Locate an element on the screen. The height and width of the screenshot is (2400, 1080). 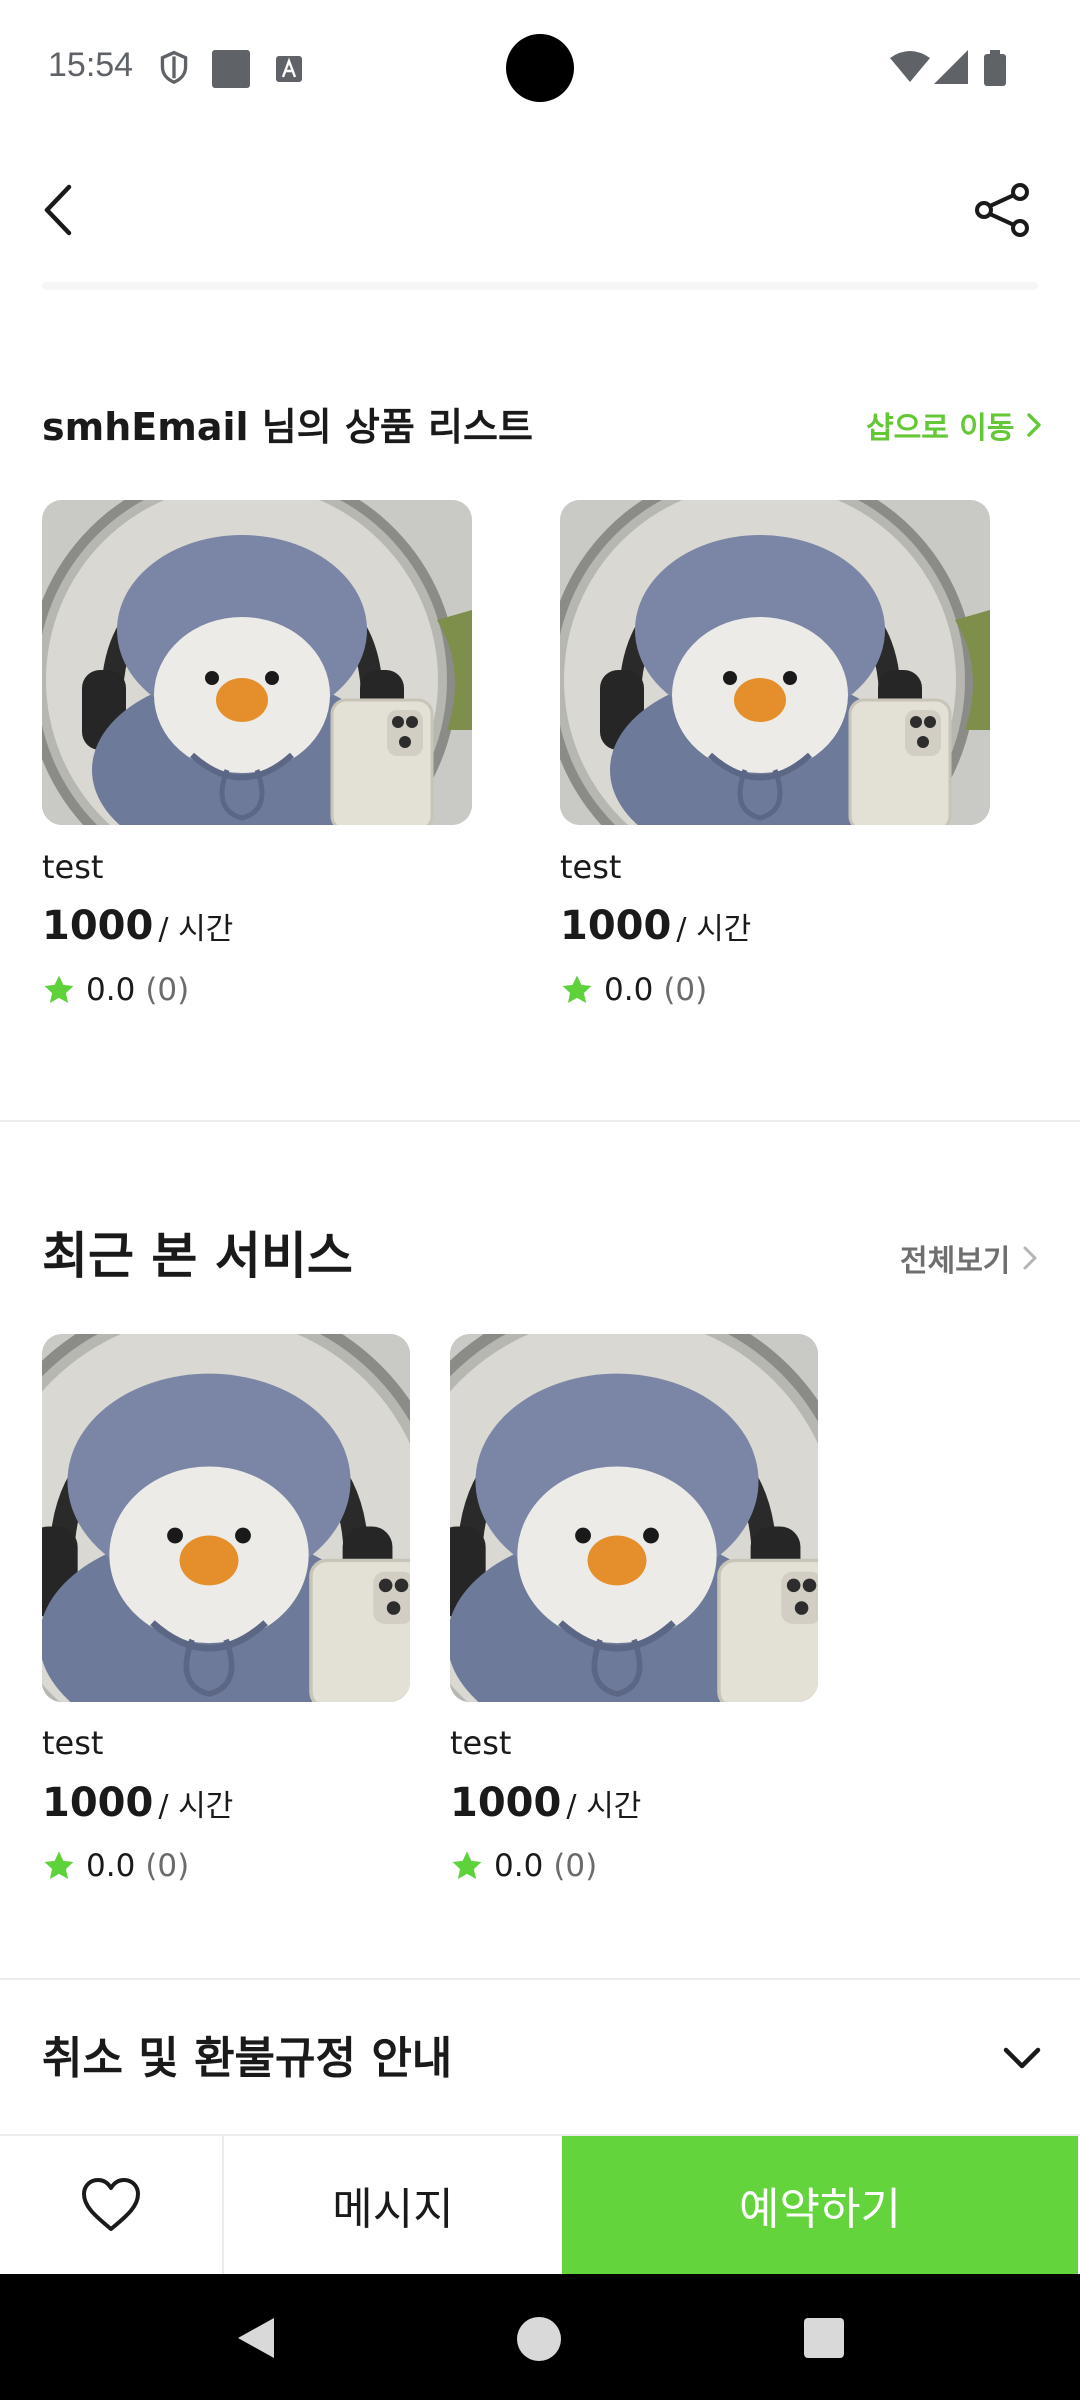
status-bar: 15:54 is located at coordinates (540, 70).